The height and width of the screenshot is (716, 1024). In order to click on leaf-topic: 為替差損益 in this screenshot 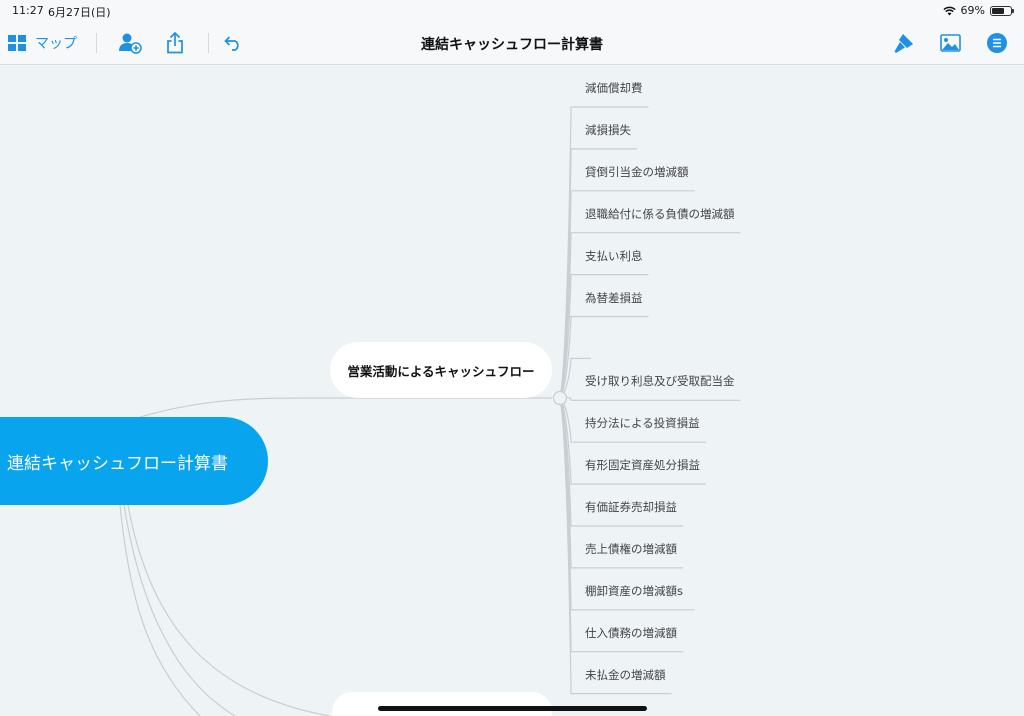, I will do `click(614, 298)`.